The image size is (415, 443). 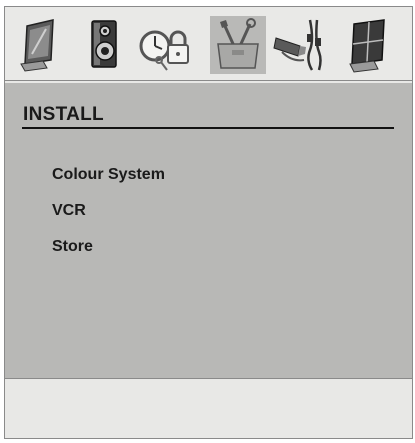 I want to click on title-divider, so click(x=208, y=128).